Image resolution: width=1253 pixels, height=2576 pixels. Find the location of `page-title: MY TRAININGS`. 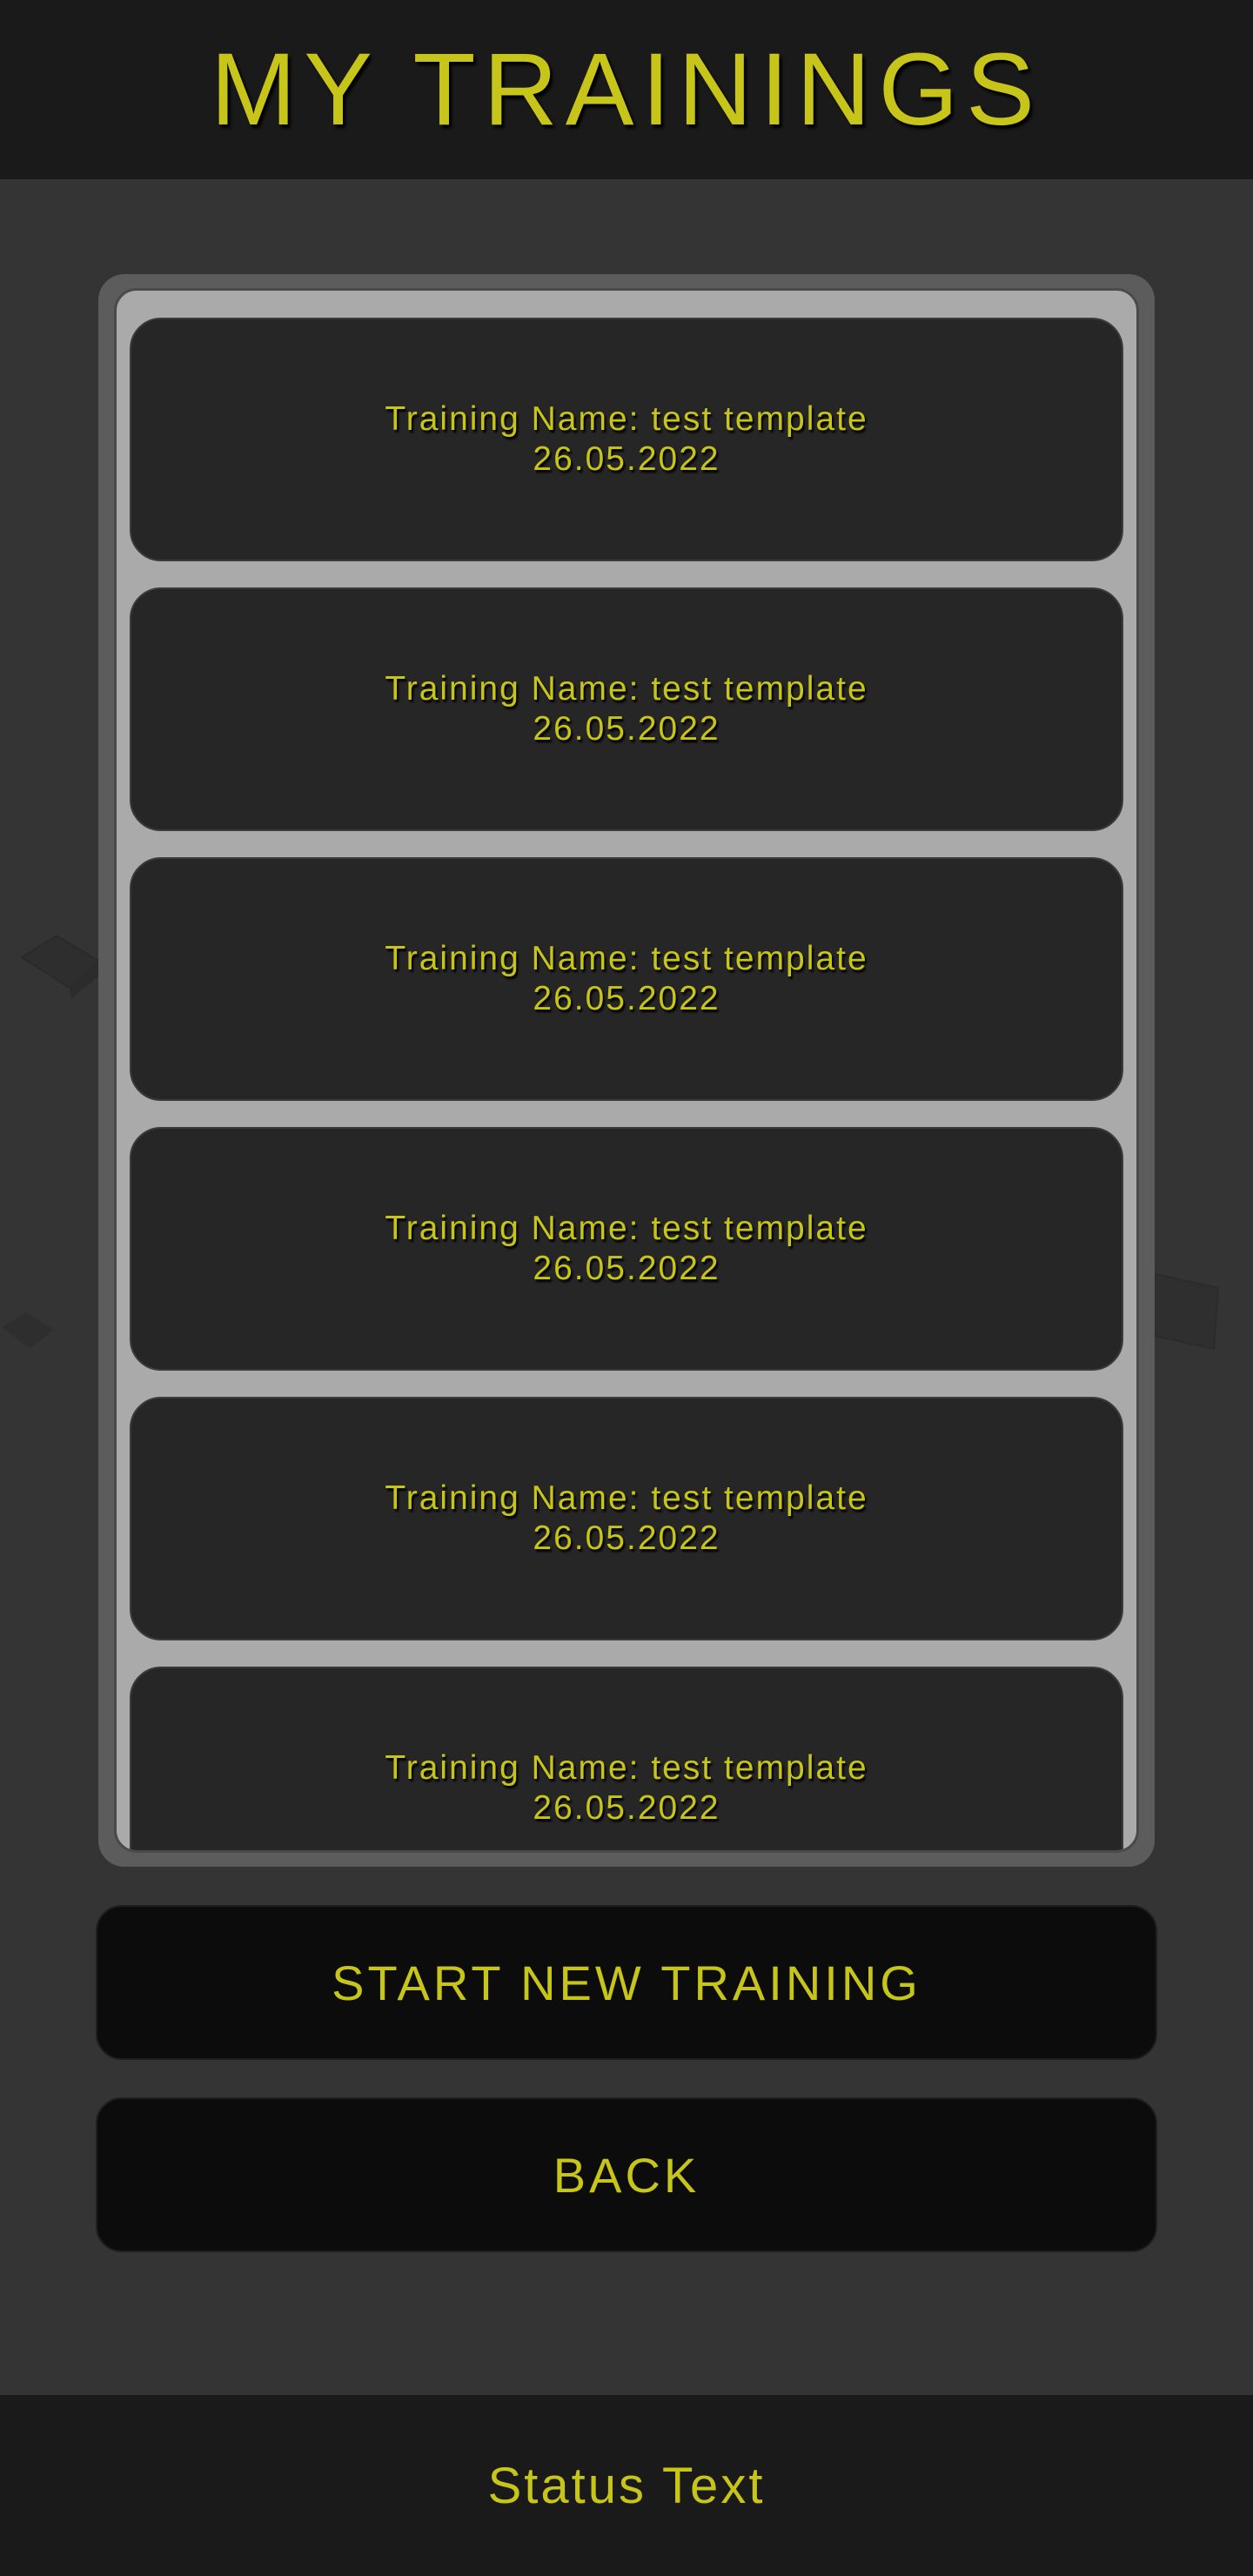

page-title: MY TRAININGS is located at coordinates (626, 89).